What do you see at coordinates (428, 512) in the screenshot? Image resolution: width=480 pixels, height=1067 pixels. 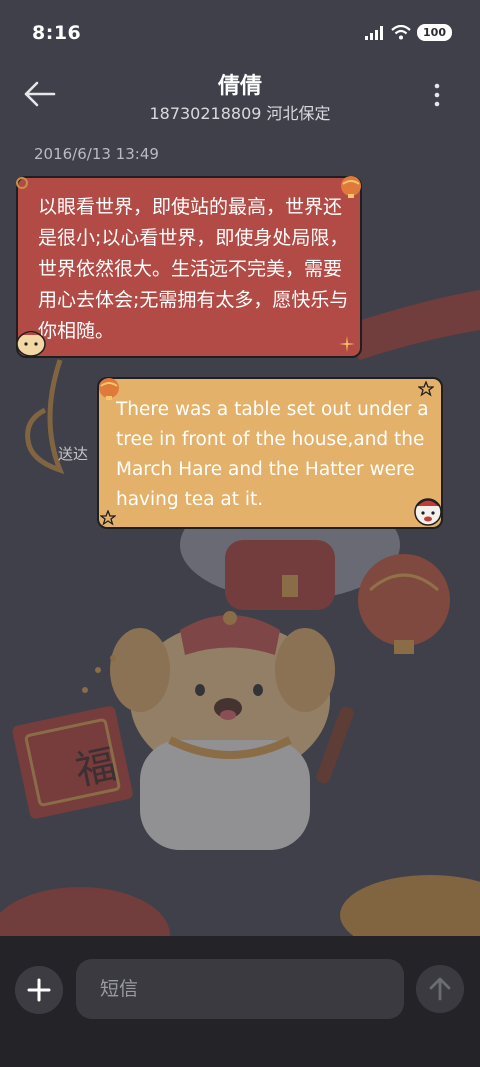 I see `lion-dance-sticker-icon` at bounding box center [428, 512].